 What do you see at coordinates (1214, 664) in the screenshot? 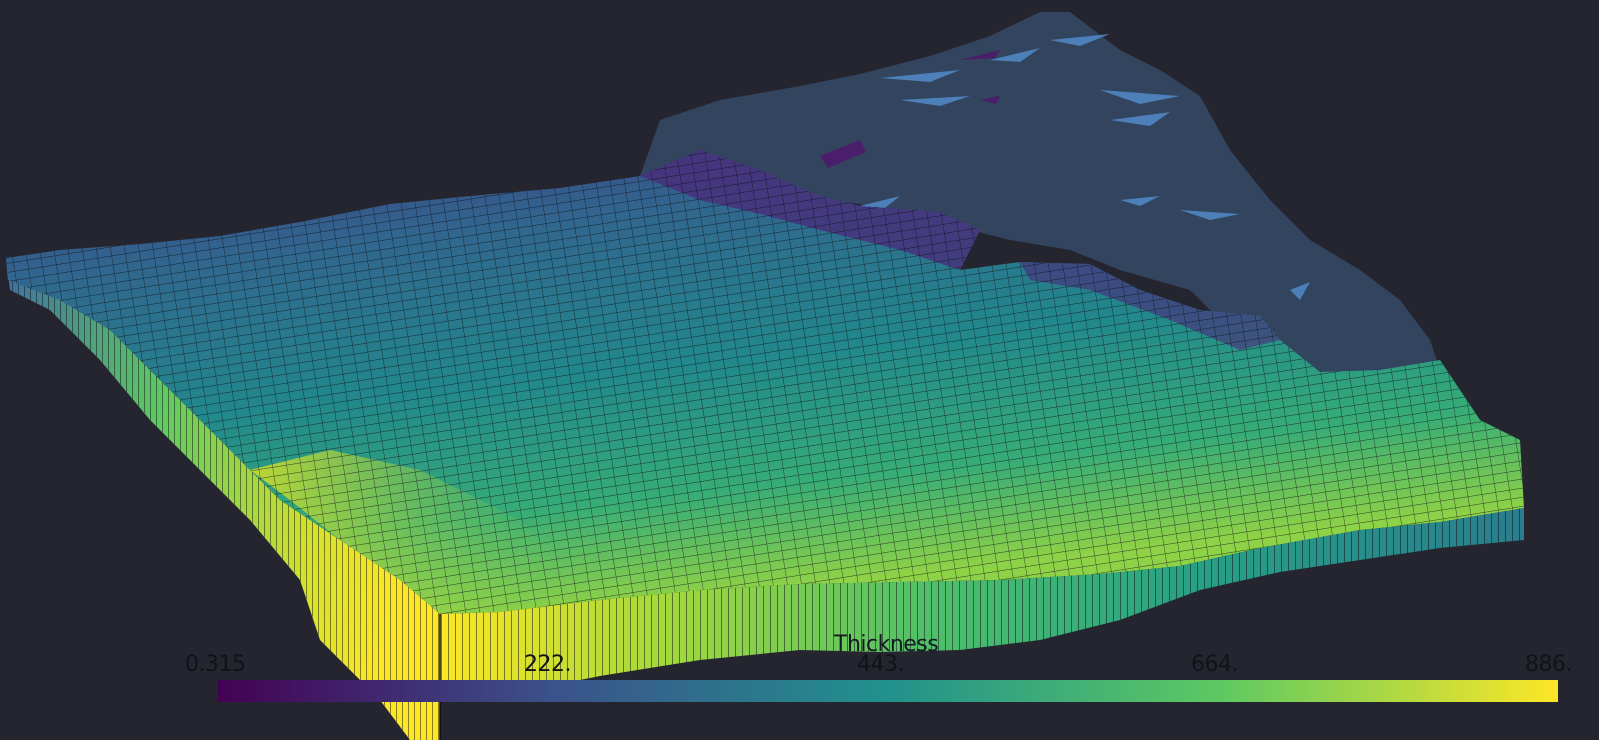
I see `scalar-bar-tick-label: 664.` at bounding box center [1214, 664].